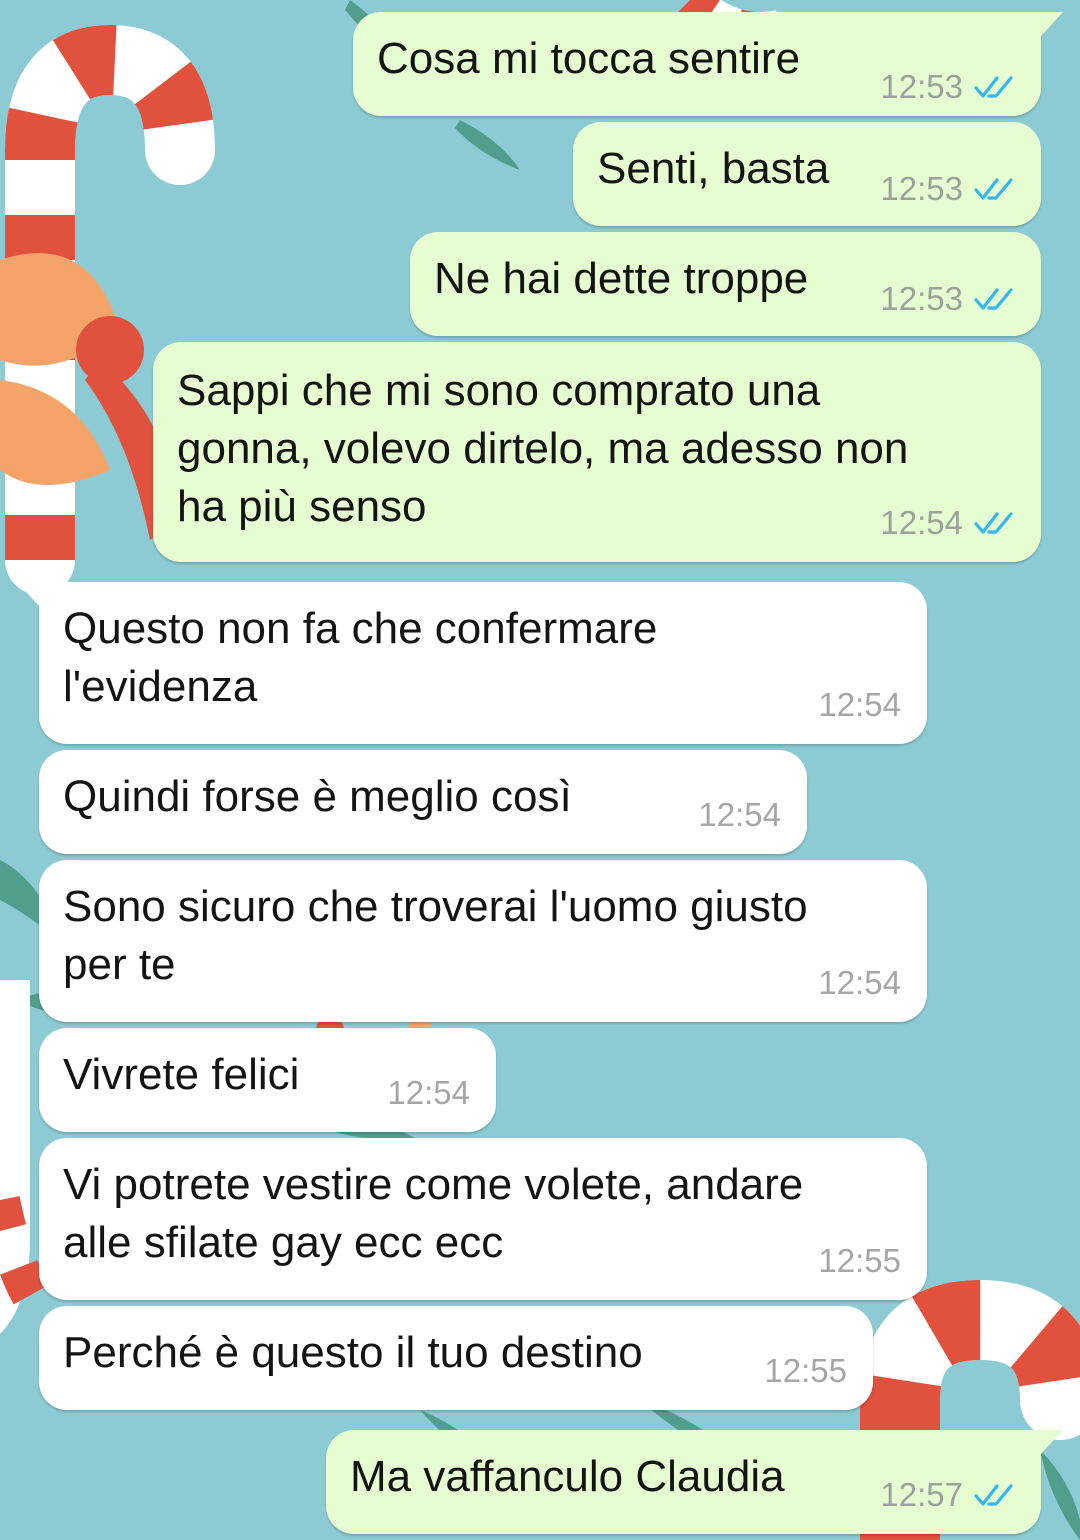 Image resolution: width=1080 pixels, height=1540 pixels. I want to click on message-text: Vivrete felici, so click(181, 1074).